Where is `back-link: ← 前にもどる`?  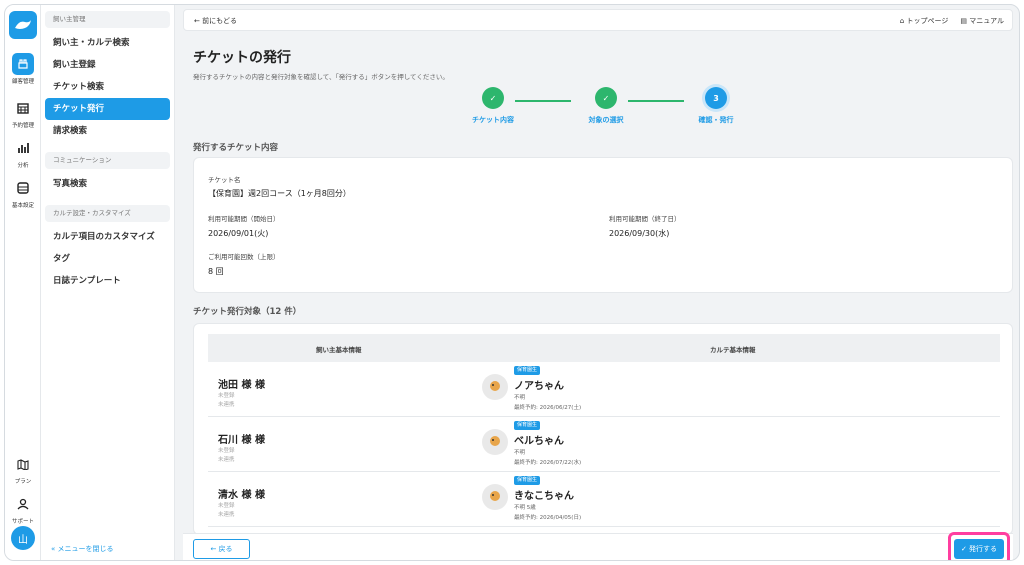
back-link: ← 前にもどる is located at coordinates (215, 21).